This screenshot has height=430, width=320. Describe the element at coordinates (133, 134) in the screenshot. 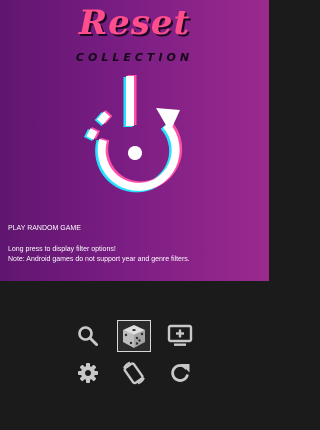

I see `power-reset-icon` at that location.